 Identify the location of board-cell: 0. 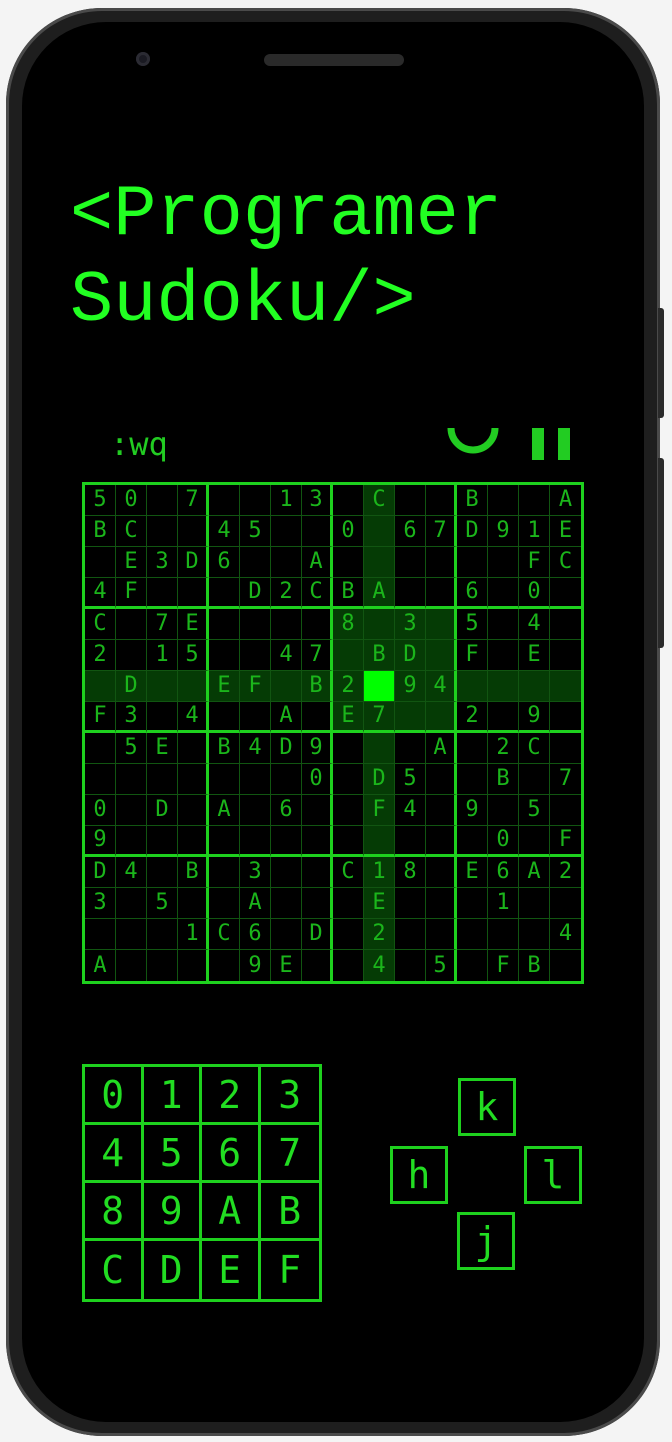
(317, 779).